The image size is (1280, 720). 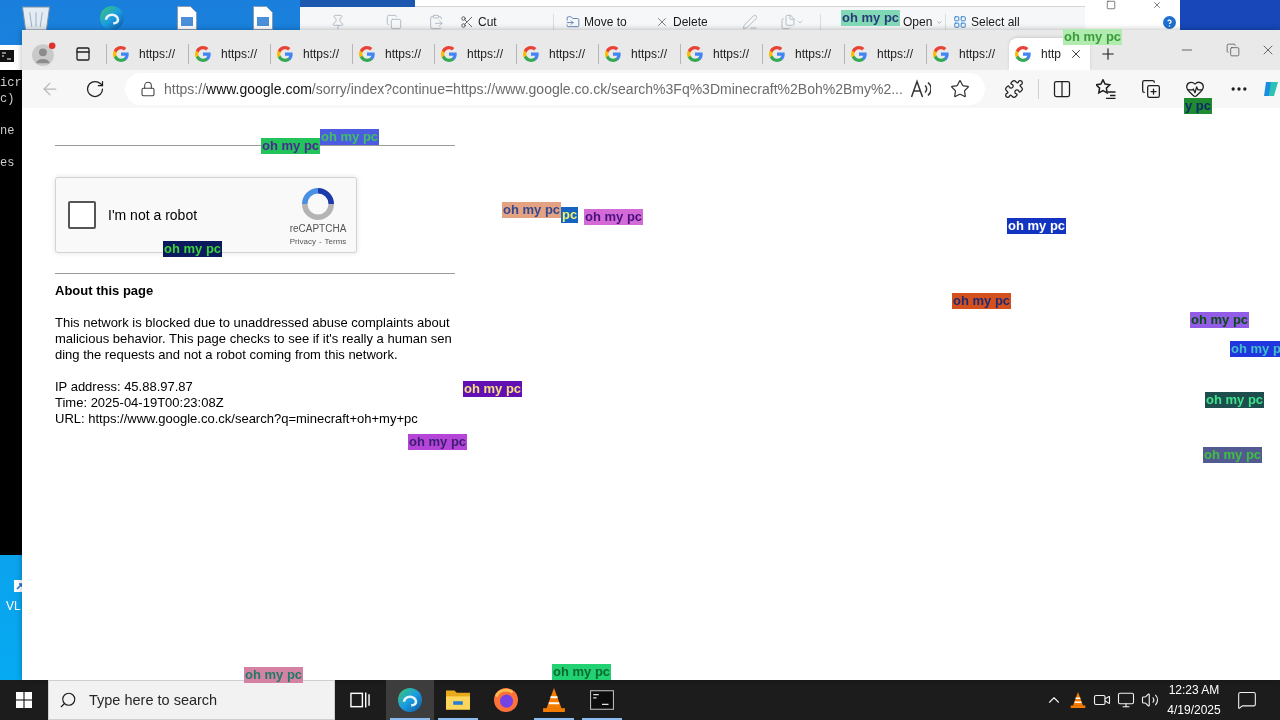 I want to click on checkbox, so click(x=82, y=215).